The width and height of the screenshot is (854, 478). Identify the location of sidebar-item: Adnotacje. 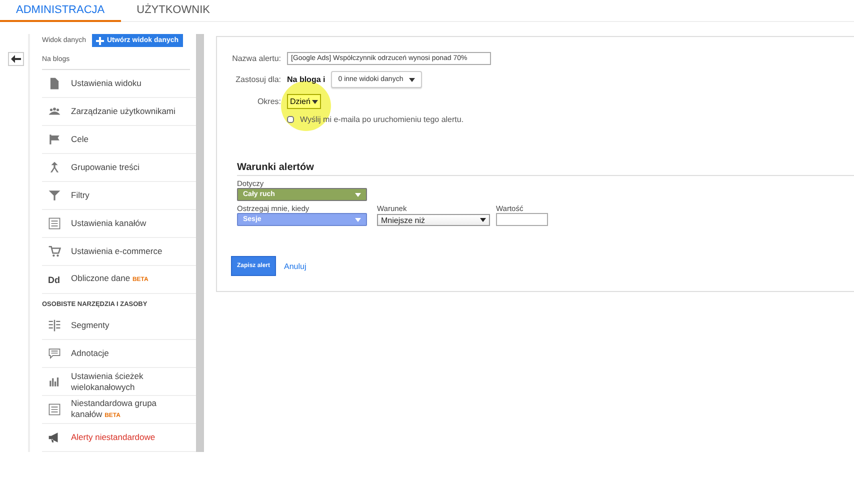
(119, 354).